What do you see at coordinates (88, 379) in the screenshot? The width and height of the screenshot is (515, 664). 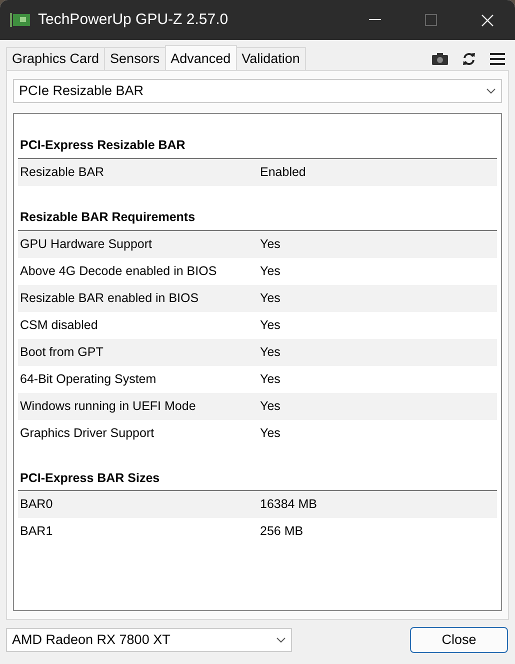 I see `property-label: 64-Bit Operating System` at bounding box center [88, 379].